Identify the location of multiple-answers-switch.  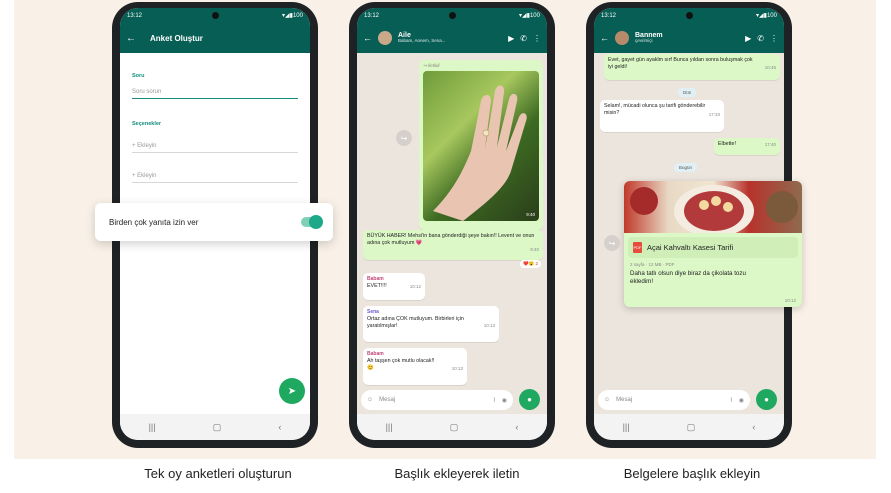
(312, 222).